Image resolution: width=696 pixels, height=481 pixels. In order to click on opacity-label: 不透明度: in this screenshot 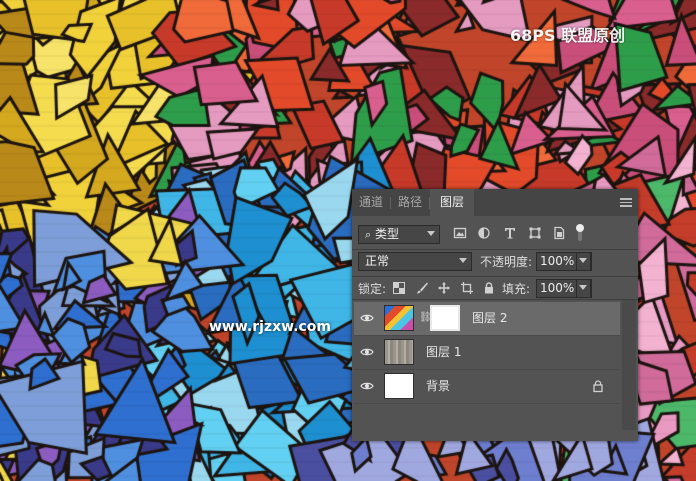, I will do `click(506, 262)`.